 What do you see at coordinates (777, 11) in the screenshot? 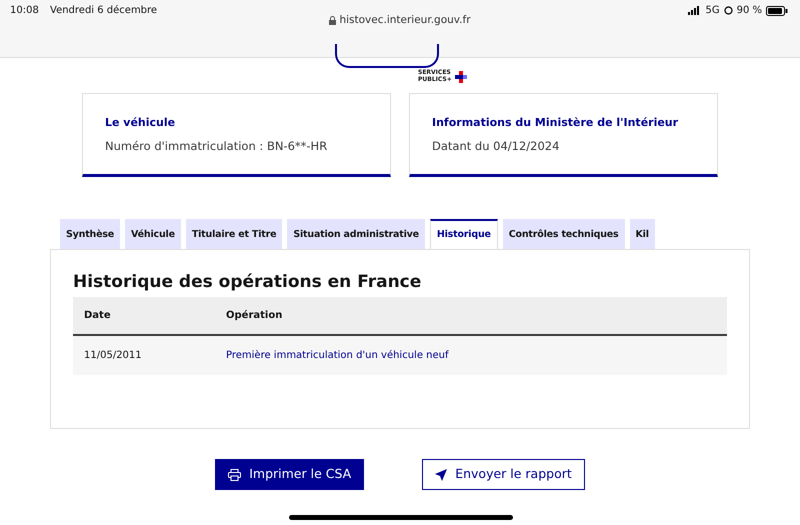
I see `battery-icon` at bounding box center [777, 11].